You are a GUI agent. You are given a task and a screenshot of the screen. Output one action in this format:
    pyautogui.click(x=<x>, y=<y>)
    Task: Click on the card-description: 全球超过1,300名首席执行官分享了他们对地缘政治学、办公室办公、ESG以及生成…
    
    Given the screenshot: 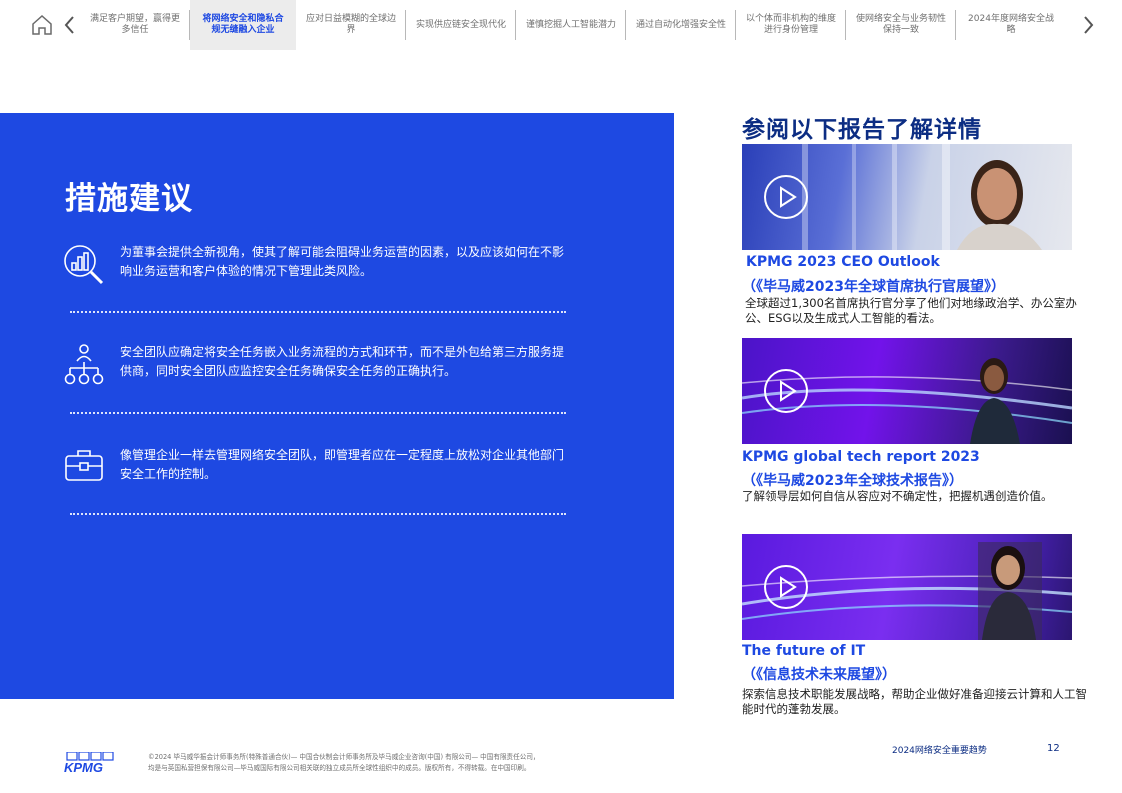 What is the action you would take?
    pyautogui.click(x=911, y=310)
    